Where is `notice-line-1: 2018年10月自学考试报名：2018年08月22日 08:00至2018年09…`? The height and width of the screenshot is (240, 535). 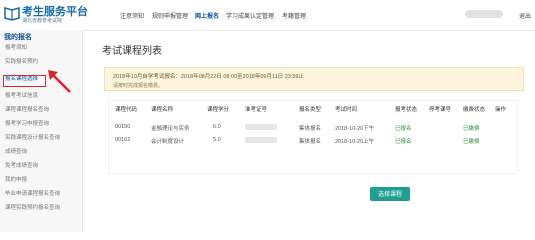
notice-line-1: 2018年10月自学考试报名：2018年08月22日 08:00至2018年09… is located at coordinates (208, 77).